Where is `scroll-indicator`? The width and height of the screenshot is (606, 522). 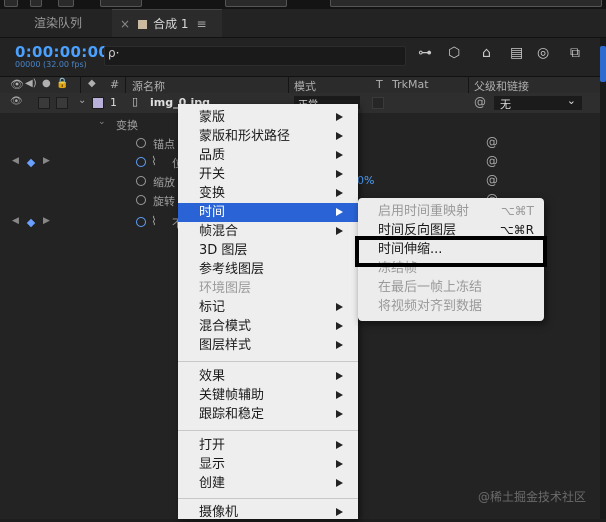 scroll-indicator is located at coordinates (603, 64).